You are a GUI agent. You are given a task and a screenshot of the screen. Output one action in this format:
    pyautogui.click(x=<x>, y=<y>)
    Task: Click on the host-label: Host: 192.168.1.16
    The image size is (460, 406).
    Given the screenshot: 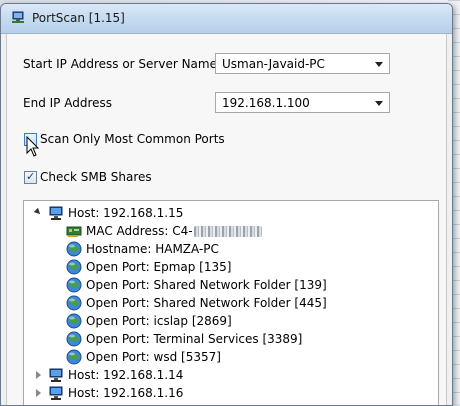 What is the action you would take?
    pyautogui.click(x=126, y=393)
    